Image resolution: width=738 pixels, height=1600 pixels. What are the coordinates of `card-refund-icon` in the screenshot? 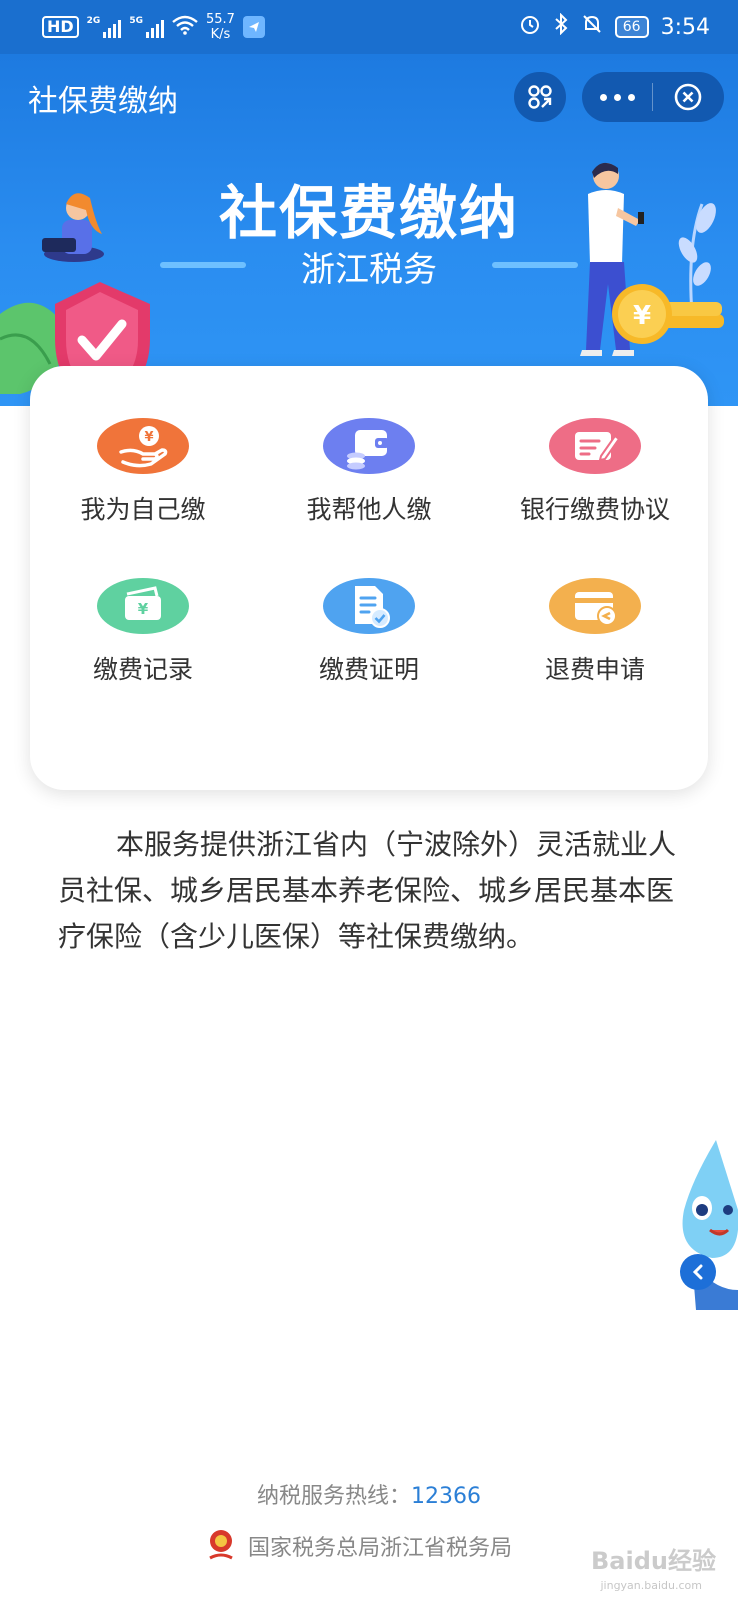 It's located at (595, 606).